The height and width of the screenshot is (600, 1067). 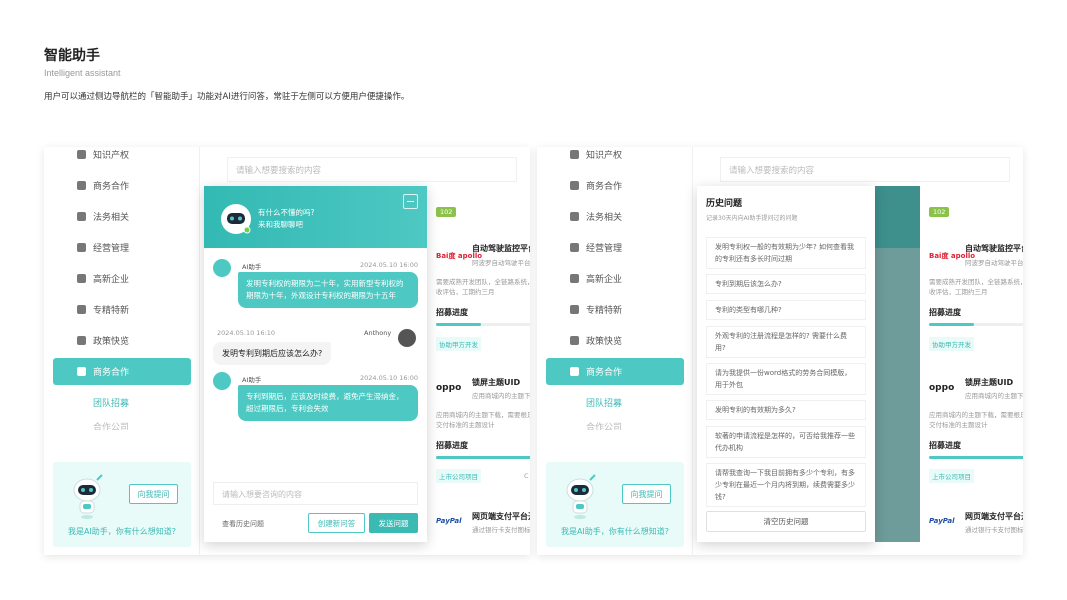 I want to click on count-badge: 102, so click(x=939, y=212).